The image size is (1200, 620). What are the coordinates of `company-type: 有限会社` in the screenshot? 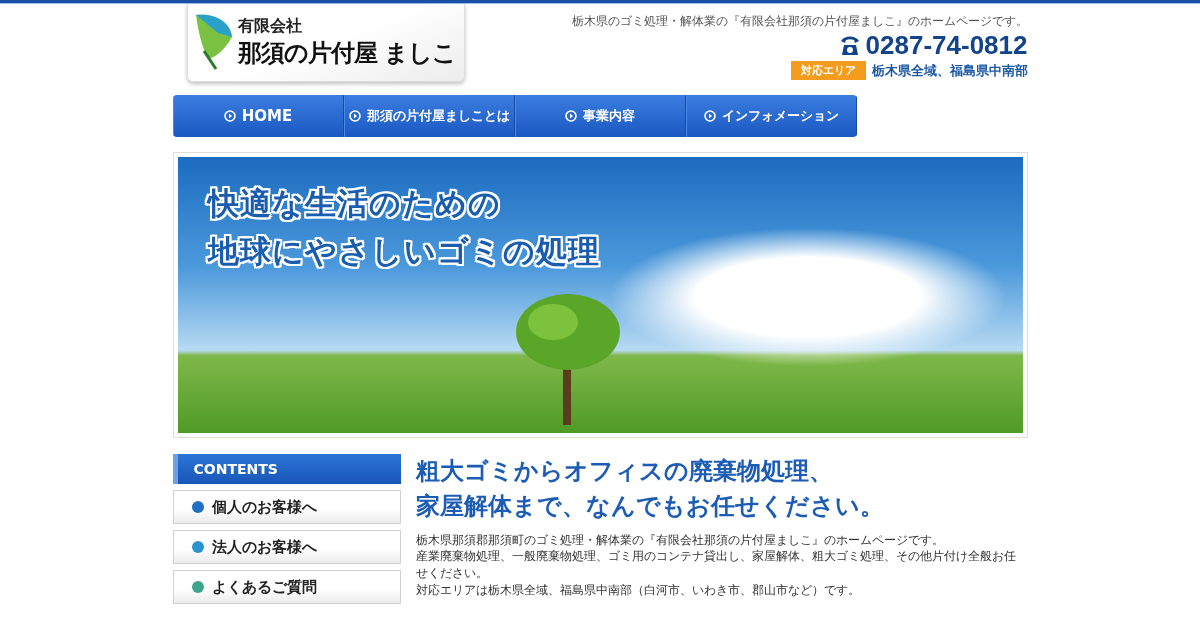 It's located at (270, 26).